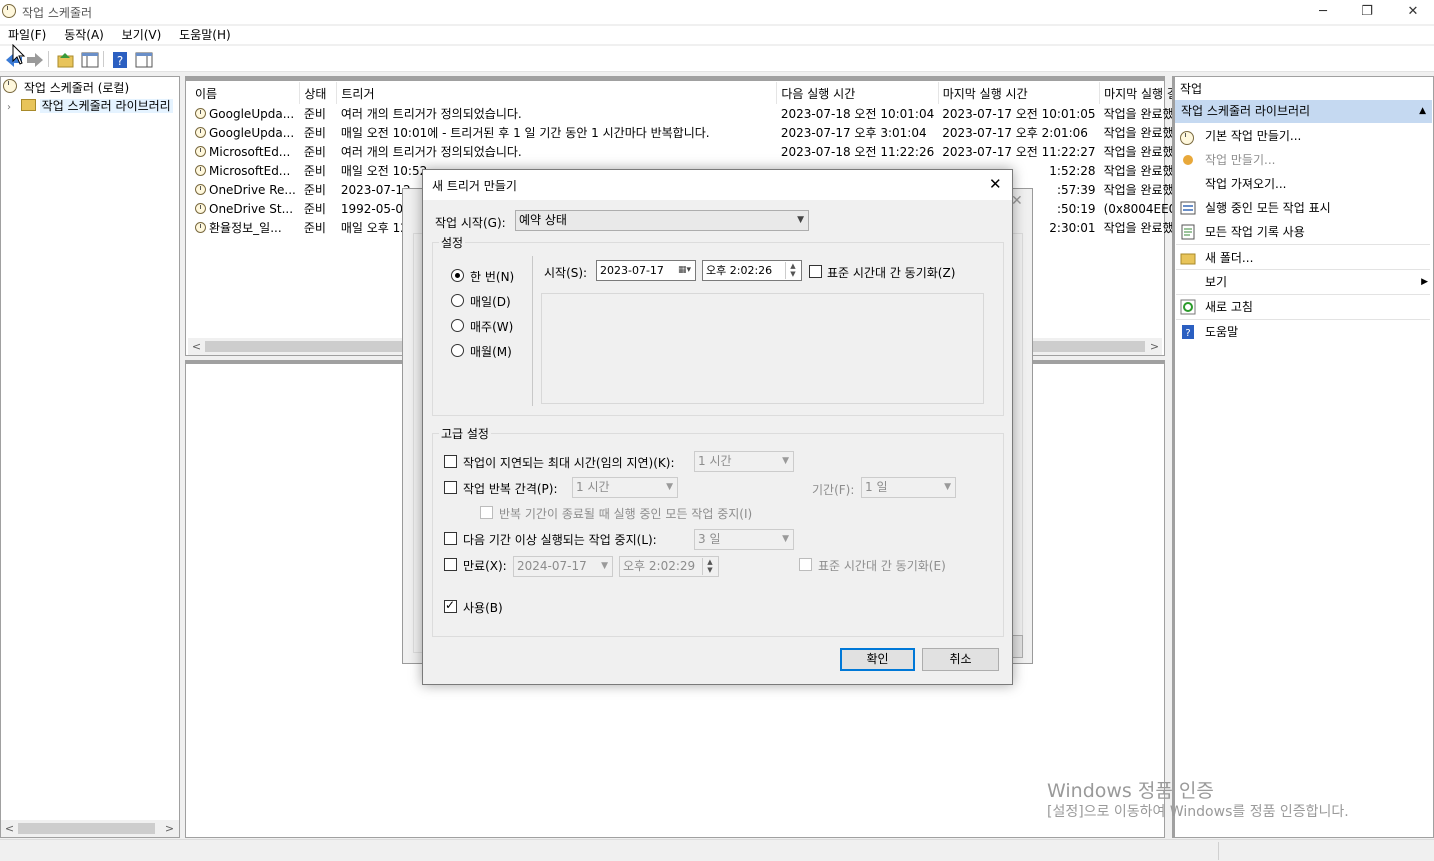 This screenshot has width=1434, height=861. I want to click on col-header-trigger: 트리거, so click(557, 93).